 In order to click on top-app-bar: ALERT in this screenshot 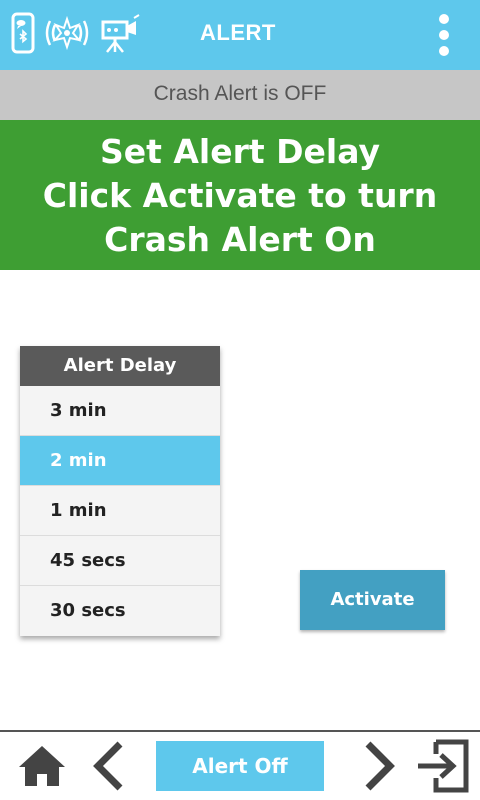, I will do `click(240, 35)`.